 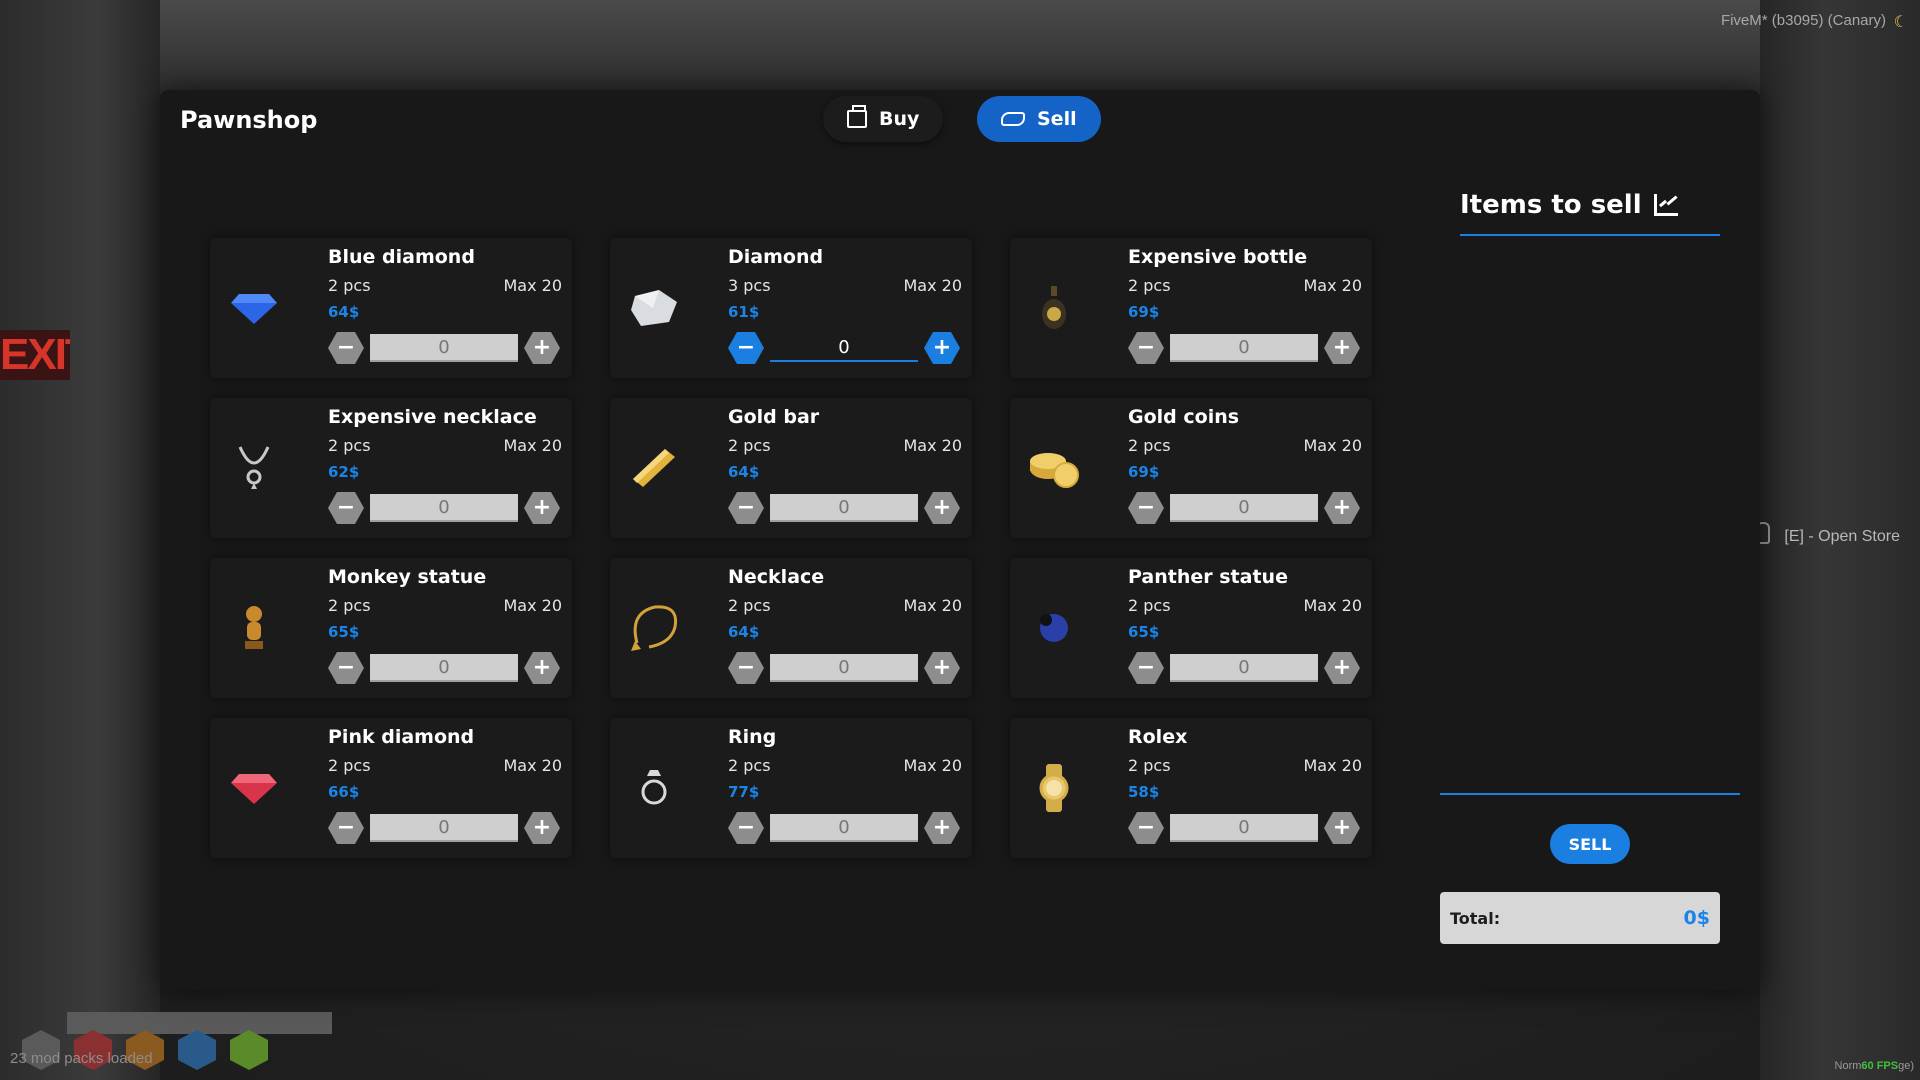 What do you see at coordinates (391, 788) in the screenshot?
I see `item-card: Pink diamond 2 pcs Max 20 66$ − +` at bounding box center [391, 788].